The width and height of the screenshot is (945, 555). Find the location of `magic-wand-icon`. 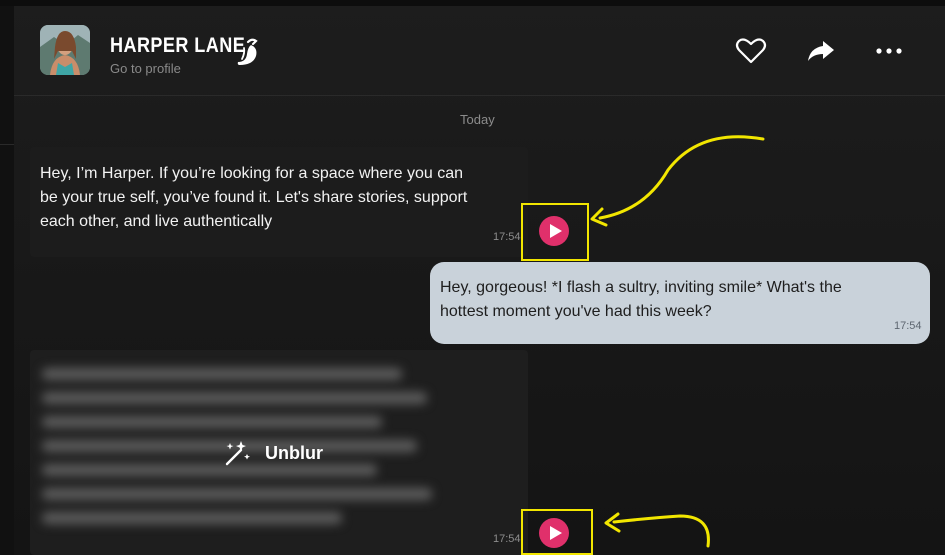

magic-wand-icon is located at coordinates (237, 453).